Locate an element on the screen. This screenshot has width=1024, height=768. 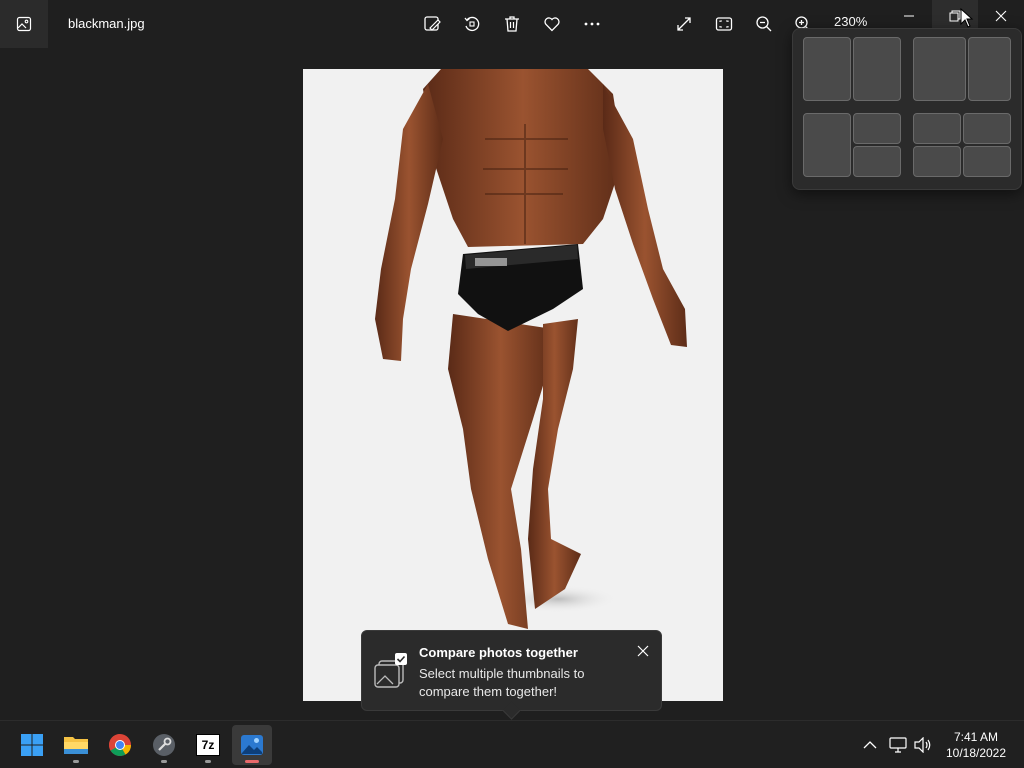
file-name: blackman.jpg is located at coordinates (106, 23).